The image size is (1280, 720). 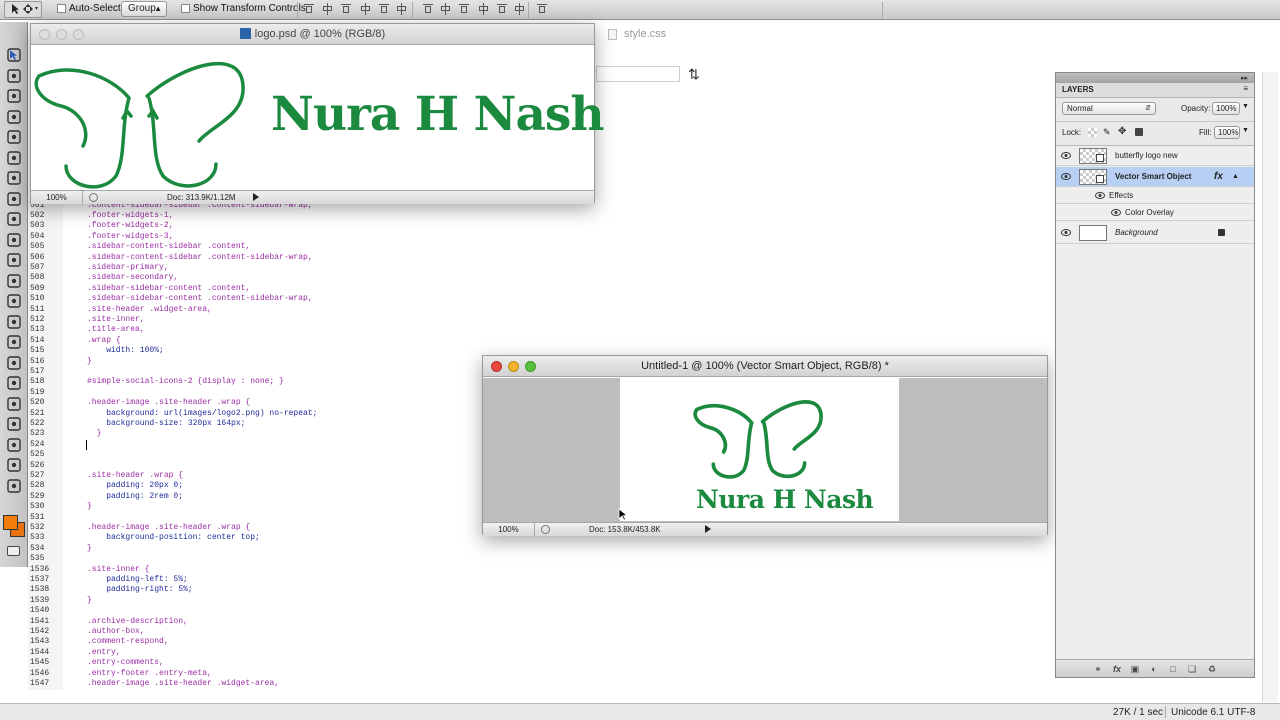 I want to click on marquee-tool-icon, so click(x=14, y=76).